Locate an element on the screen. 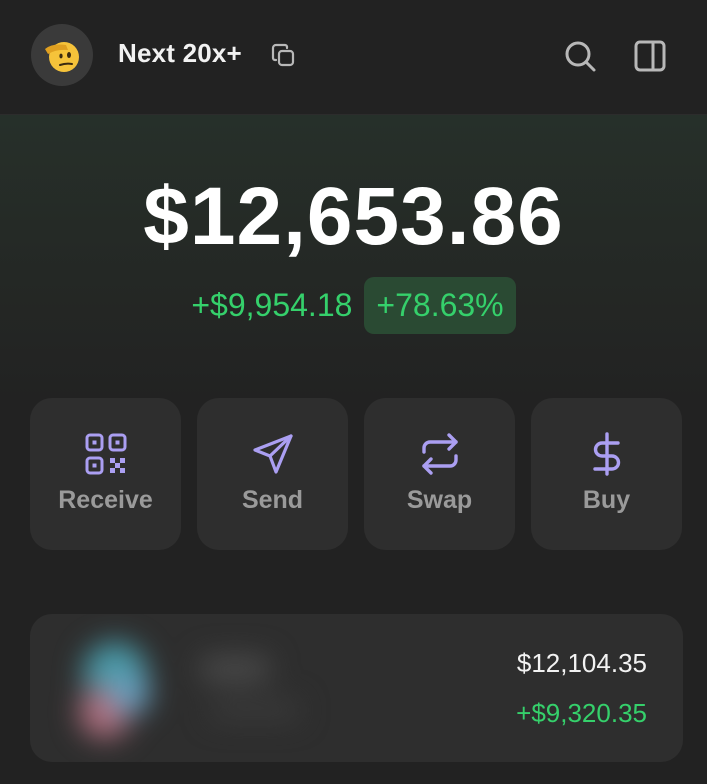  sidebar-toggle-button is located at coordinates (650, 56).